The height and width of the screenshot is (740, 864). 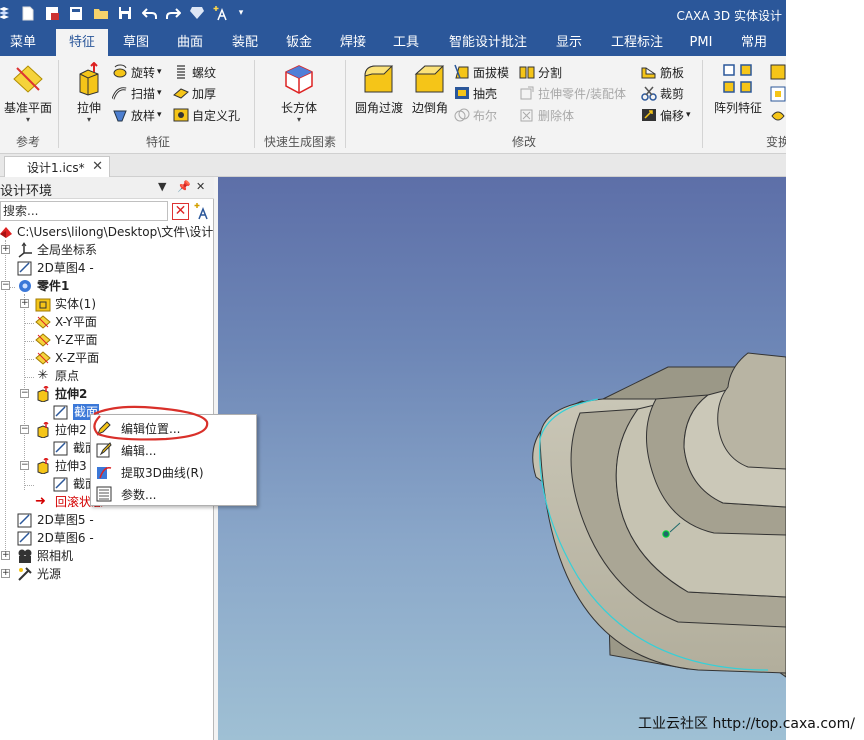 I want to click on document-tab: 设计1.ics* ✕, so click(x=57, y=166).